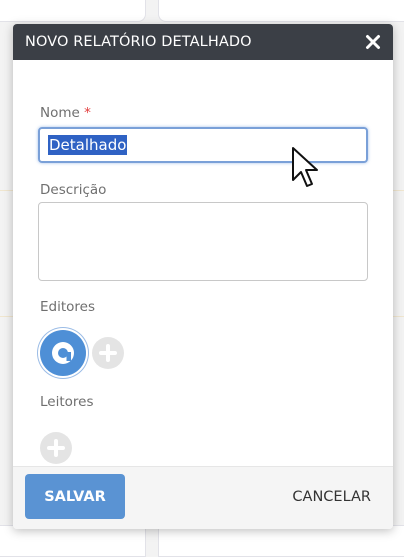 This screenshot has height=557, width=404. Describe the element at coordinates (331, 496) in the screenshot. I see `cancel-button: CANCELAR` at that location.